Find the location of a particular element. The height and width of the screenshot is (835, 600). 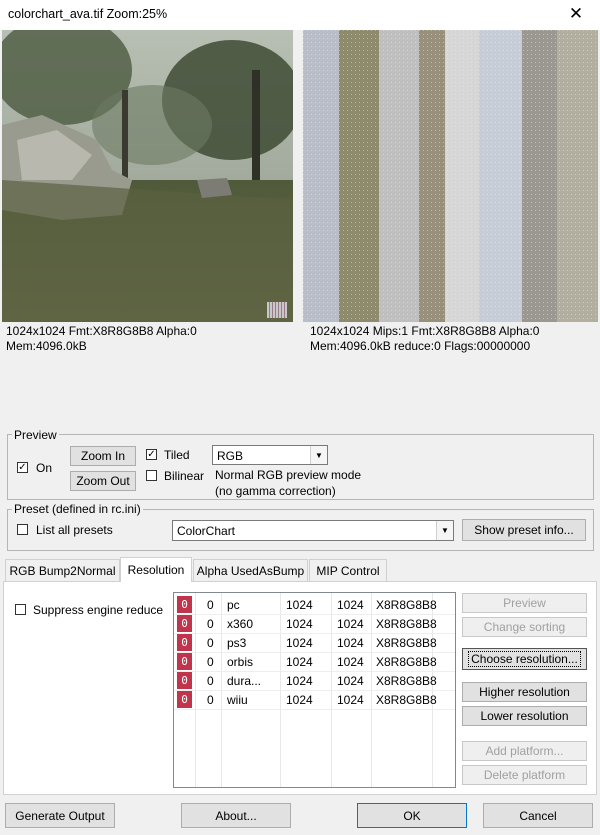

change-sorting-label: Change sorting is located at coordinates (524, 627).